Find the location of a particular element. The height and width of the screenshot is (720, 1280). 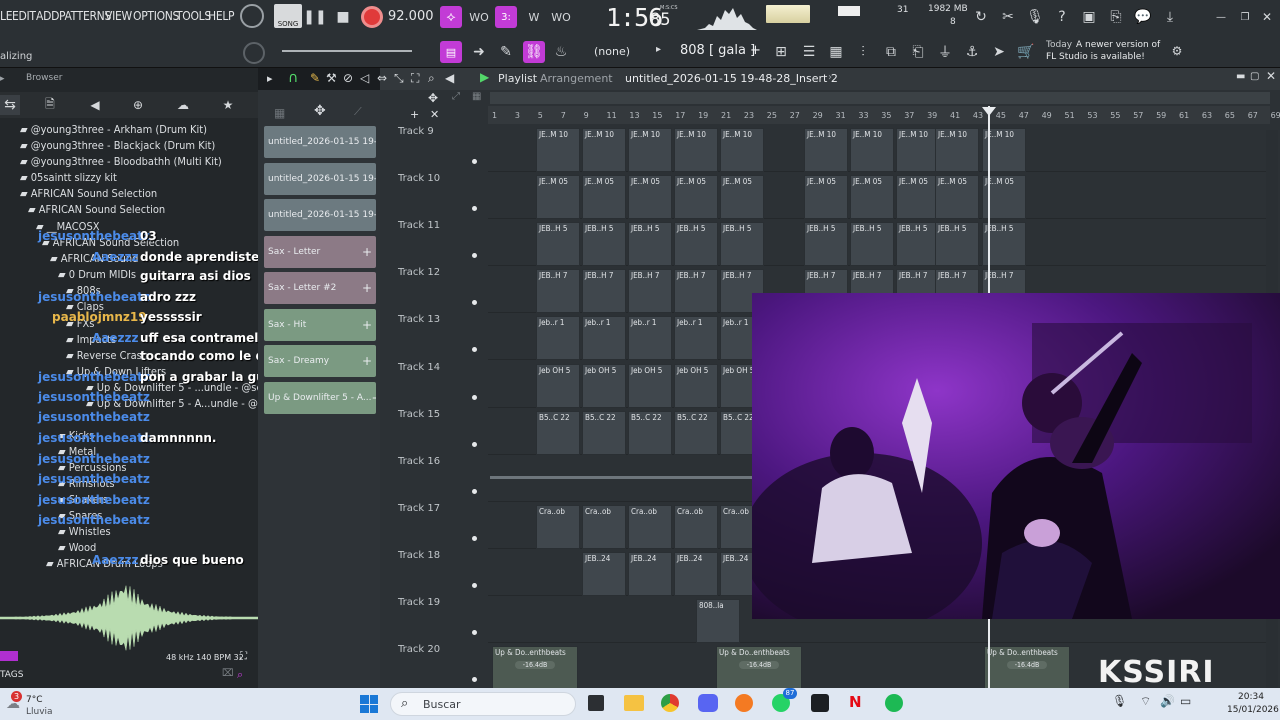

pattern-grid-icon: ▦ is located at coordinates (476, 96).